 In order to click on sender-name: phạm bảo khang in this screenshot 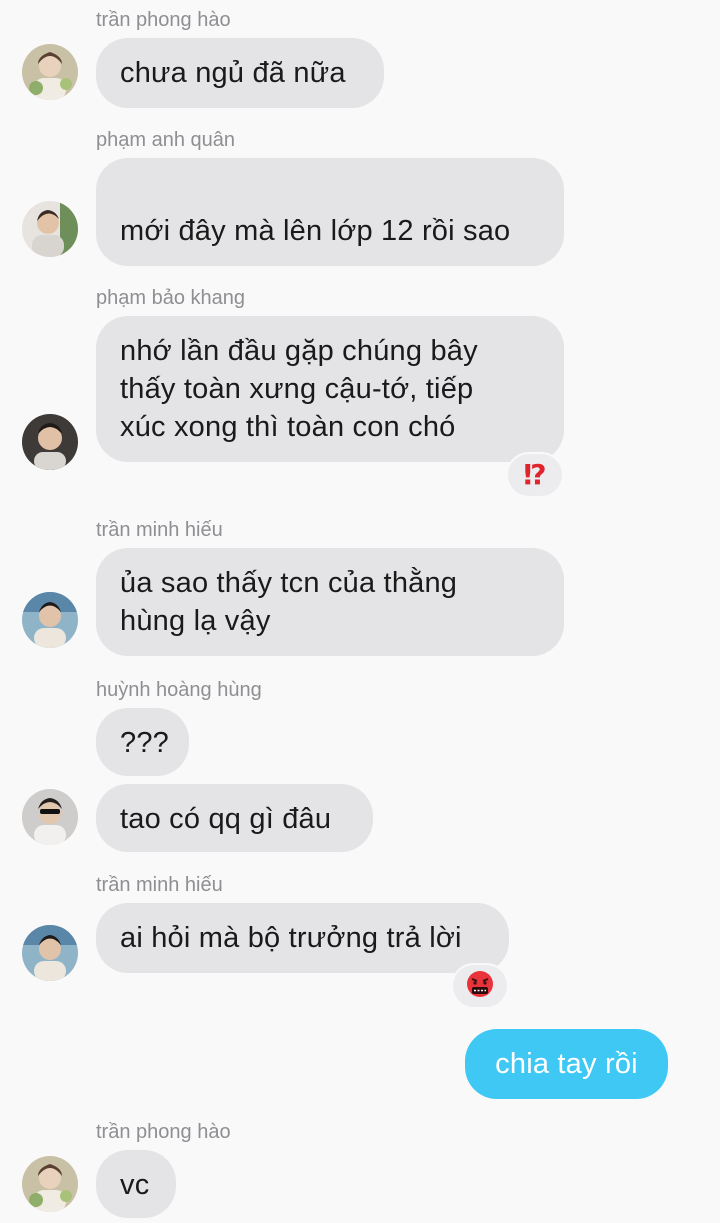, I will do `click(171, 298)`.